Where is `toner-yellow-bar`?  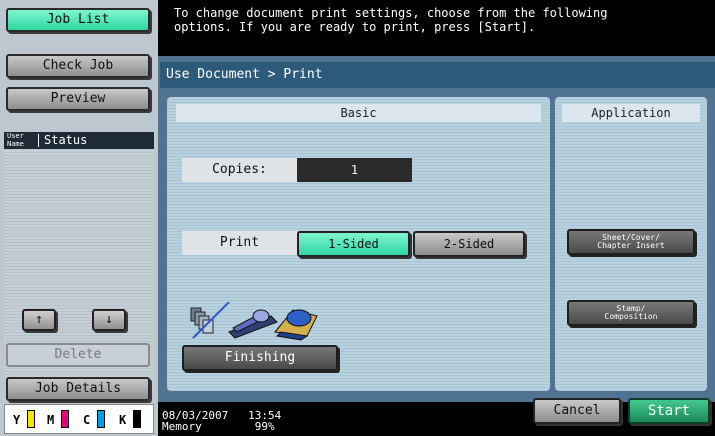 toner-yellow-bar is located at coordinates (31, 419).